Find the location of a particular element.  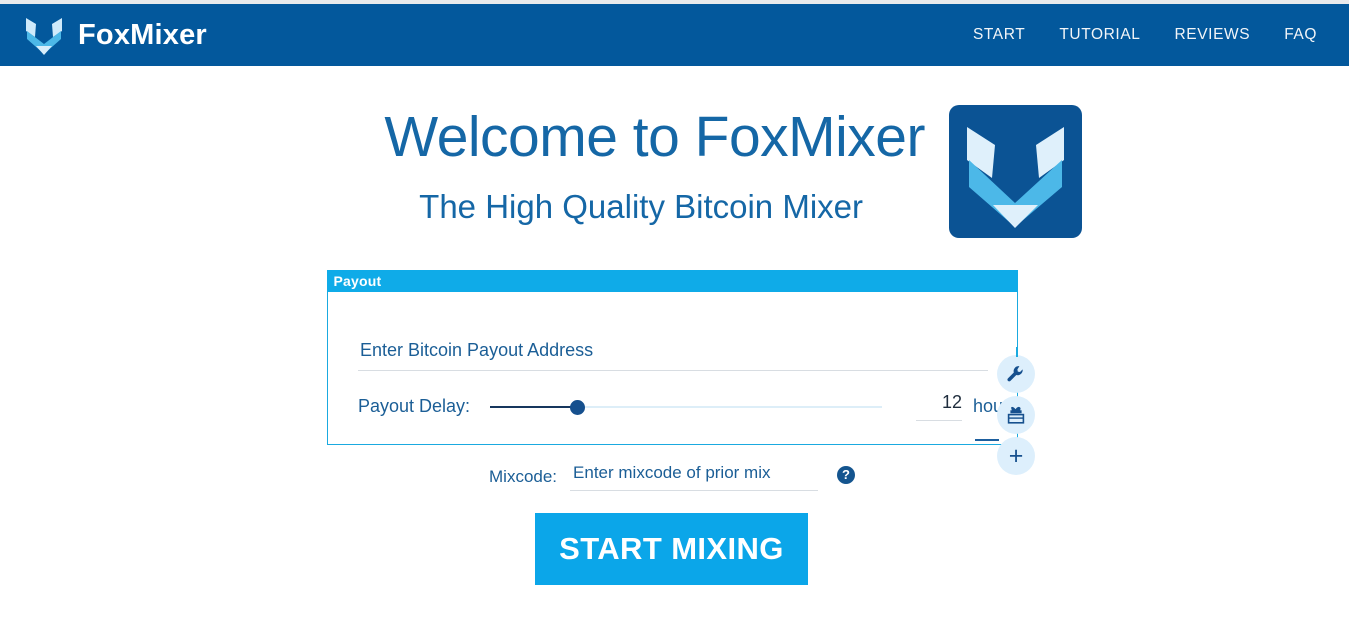

payout-delay-value: 12 is located at coordinates (951, 402).